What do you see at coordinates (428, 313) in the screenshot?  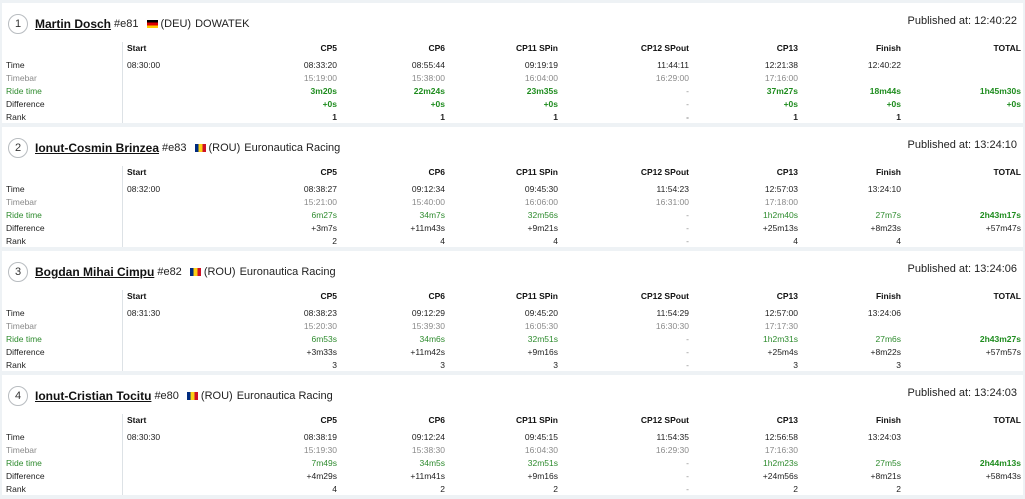 I see `cell-time: 09:12:29` at bounding box center [428, 313].